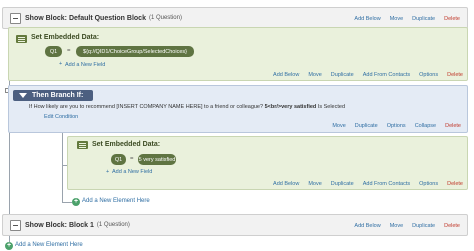 The image size is (474, 251). What do you see at coordinates (116, 201) in the screenshot?
I see `add-new-element-inner: Add a New Element Here` at bounding box center [116, 201].